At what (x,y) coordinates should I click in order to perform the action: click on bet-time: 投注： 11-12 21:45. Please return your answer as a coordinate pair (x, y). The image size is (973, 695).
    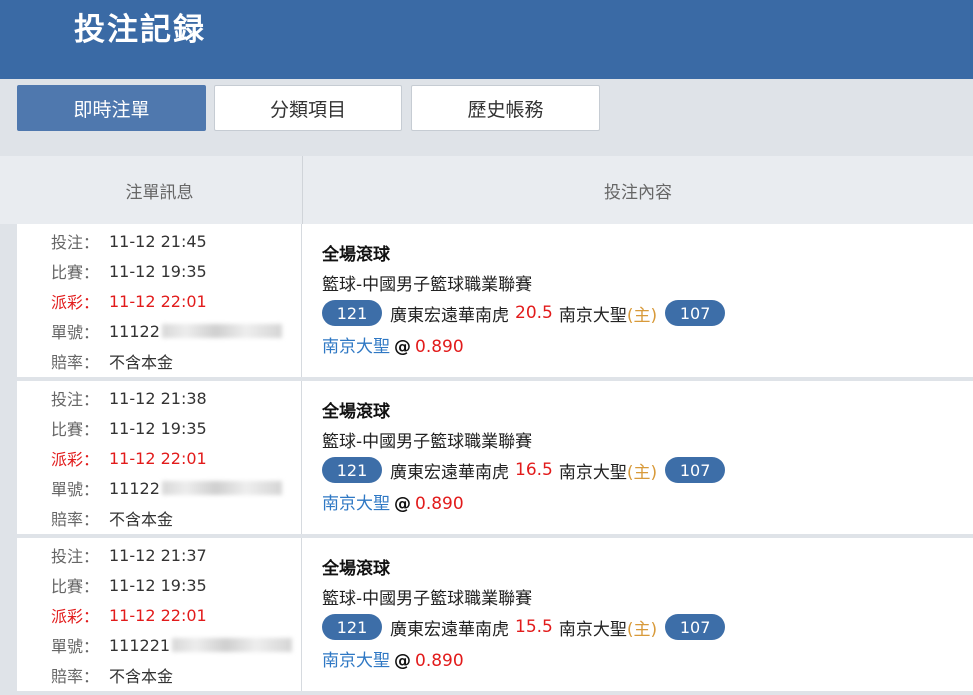
    Looking at the image, I should click on (129, 241).